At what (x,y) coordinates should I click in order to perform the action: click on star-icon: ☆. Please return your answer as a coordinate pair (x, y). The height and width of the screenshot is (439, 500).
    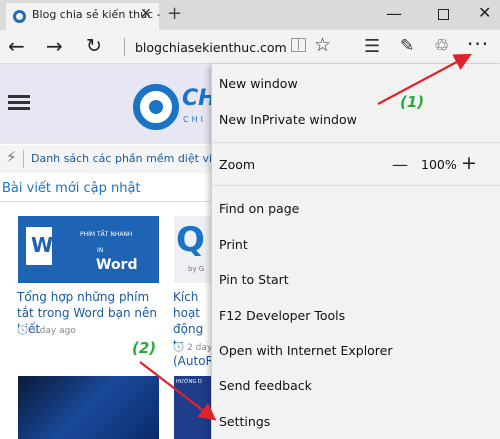
    Looking at the image, I should click on (322, 45).